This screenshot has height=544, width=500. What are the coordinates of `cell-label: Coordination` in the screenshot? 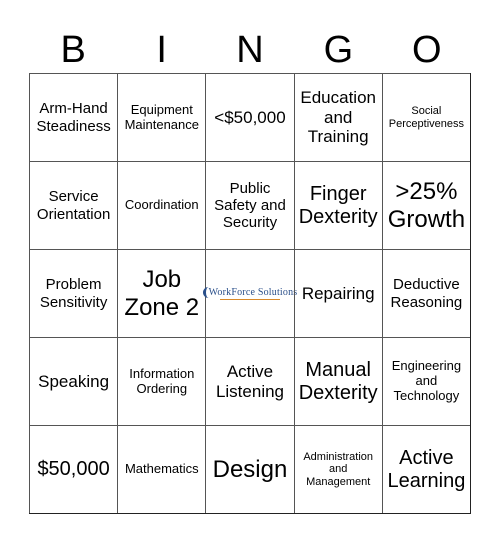 It's located at (161, 205).